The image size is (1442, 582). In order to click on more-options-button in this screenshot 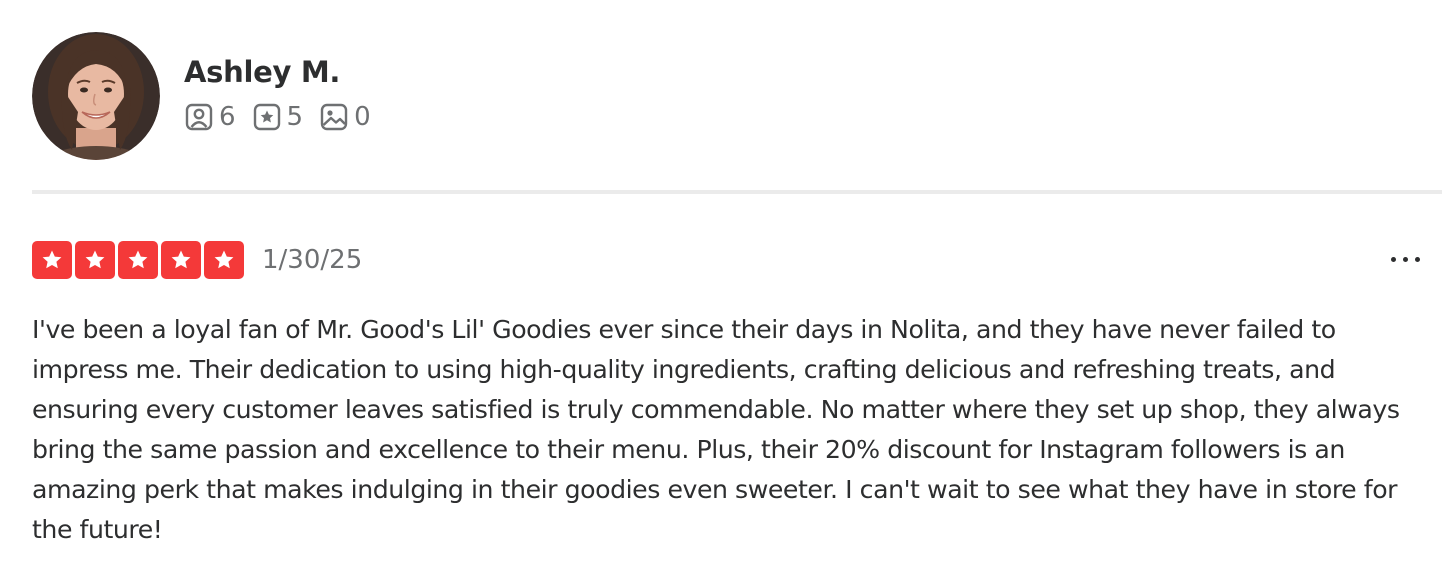, I will do `click(1398, 259)`.